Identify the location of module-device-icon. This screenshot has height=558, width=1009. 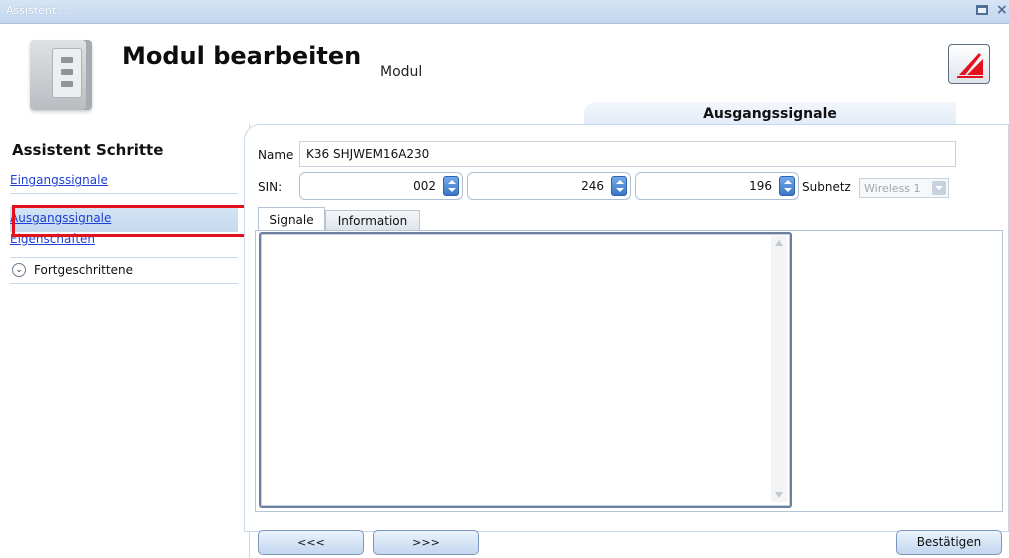
(61, 75).